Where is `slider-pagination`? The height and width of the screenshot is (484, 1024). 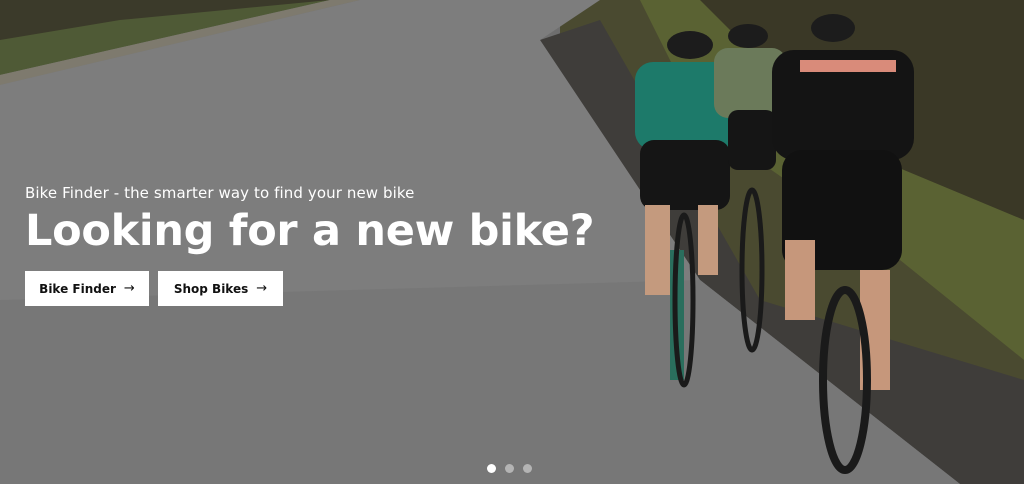
slider-pagination is located at coordinates (509, 468).